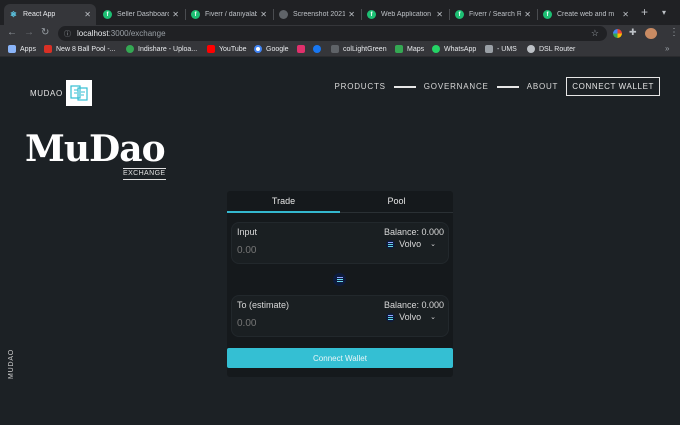  What do you see at coordinates (28, 49) in the screenshot?
I see `bookmark-label: Apps` at bounding box center [28, 49].